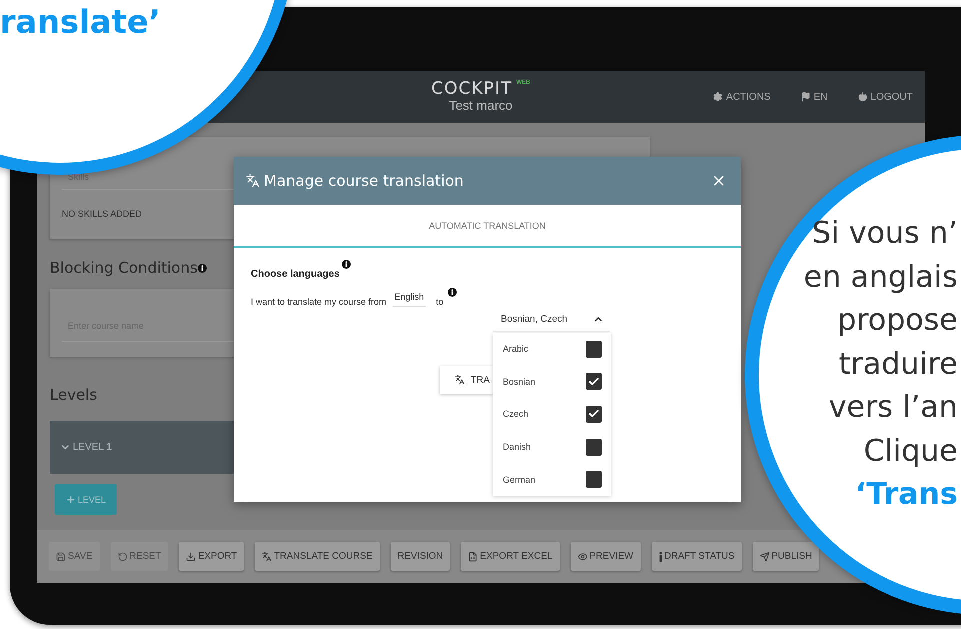 The height and width of the screenshot is (629, 961). Describe the element at coordinates (517, 447) in the screenshot. I see `language-name: Danish` at that location.